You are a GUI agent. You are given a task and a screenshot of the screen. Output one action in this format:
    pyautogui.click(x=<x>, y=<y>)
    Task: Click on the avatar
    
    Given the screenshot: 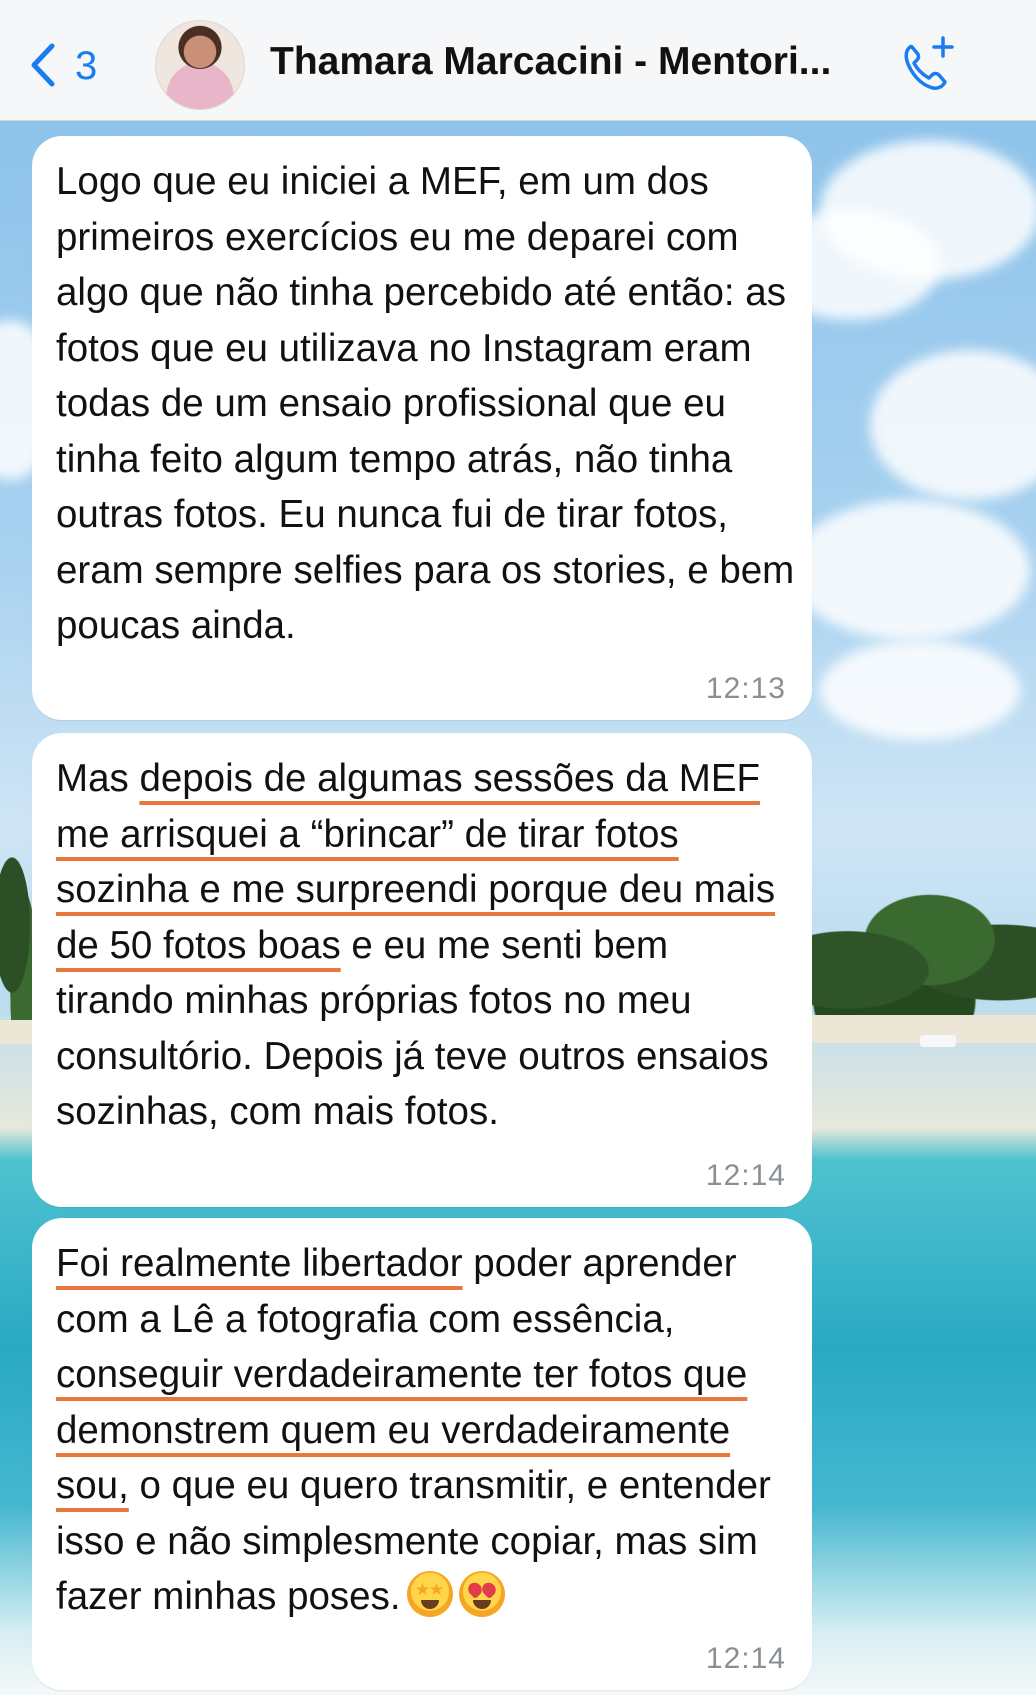 What is the action you would take?
    pyautogui.click(x=200, y=65)
    